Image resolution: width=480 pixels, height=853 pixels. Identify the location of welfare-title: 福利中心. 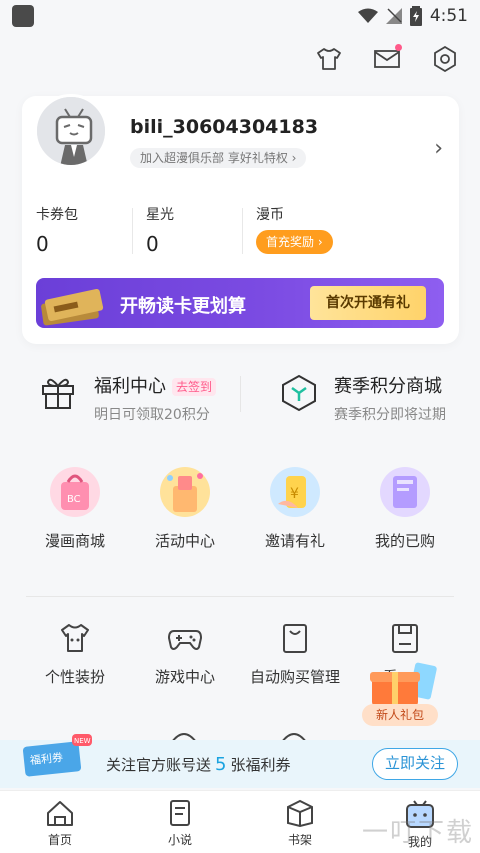
(130, 386).